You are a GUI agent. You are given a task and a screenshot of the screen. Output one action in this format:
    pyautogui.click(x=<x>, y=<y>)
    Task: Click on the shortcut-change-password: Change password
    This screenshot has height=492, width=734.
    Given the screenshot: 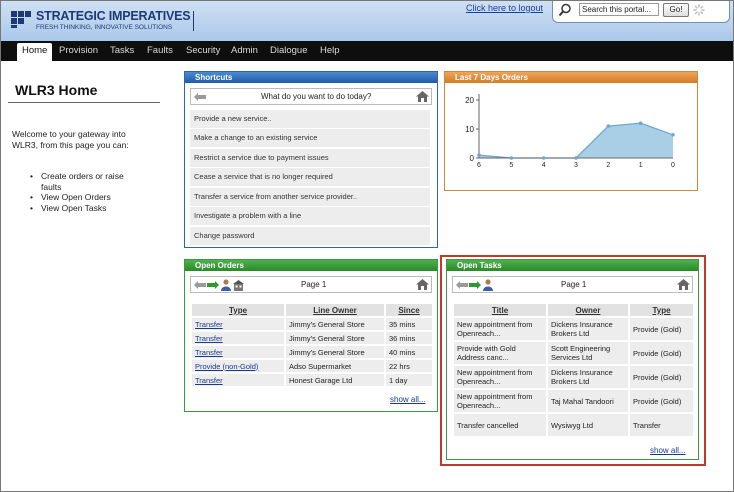 What is the action you would take?
    pyautogui.click(x=310, y=236)
    